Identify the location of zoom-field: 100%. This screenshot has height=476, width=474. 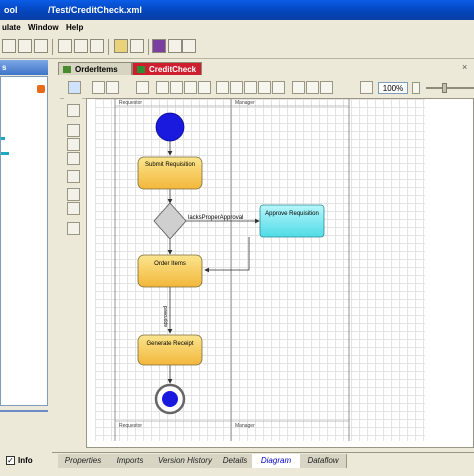
(393, 88).